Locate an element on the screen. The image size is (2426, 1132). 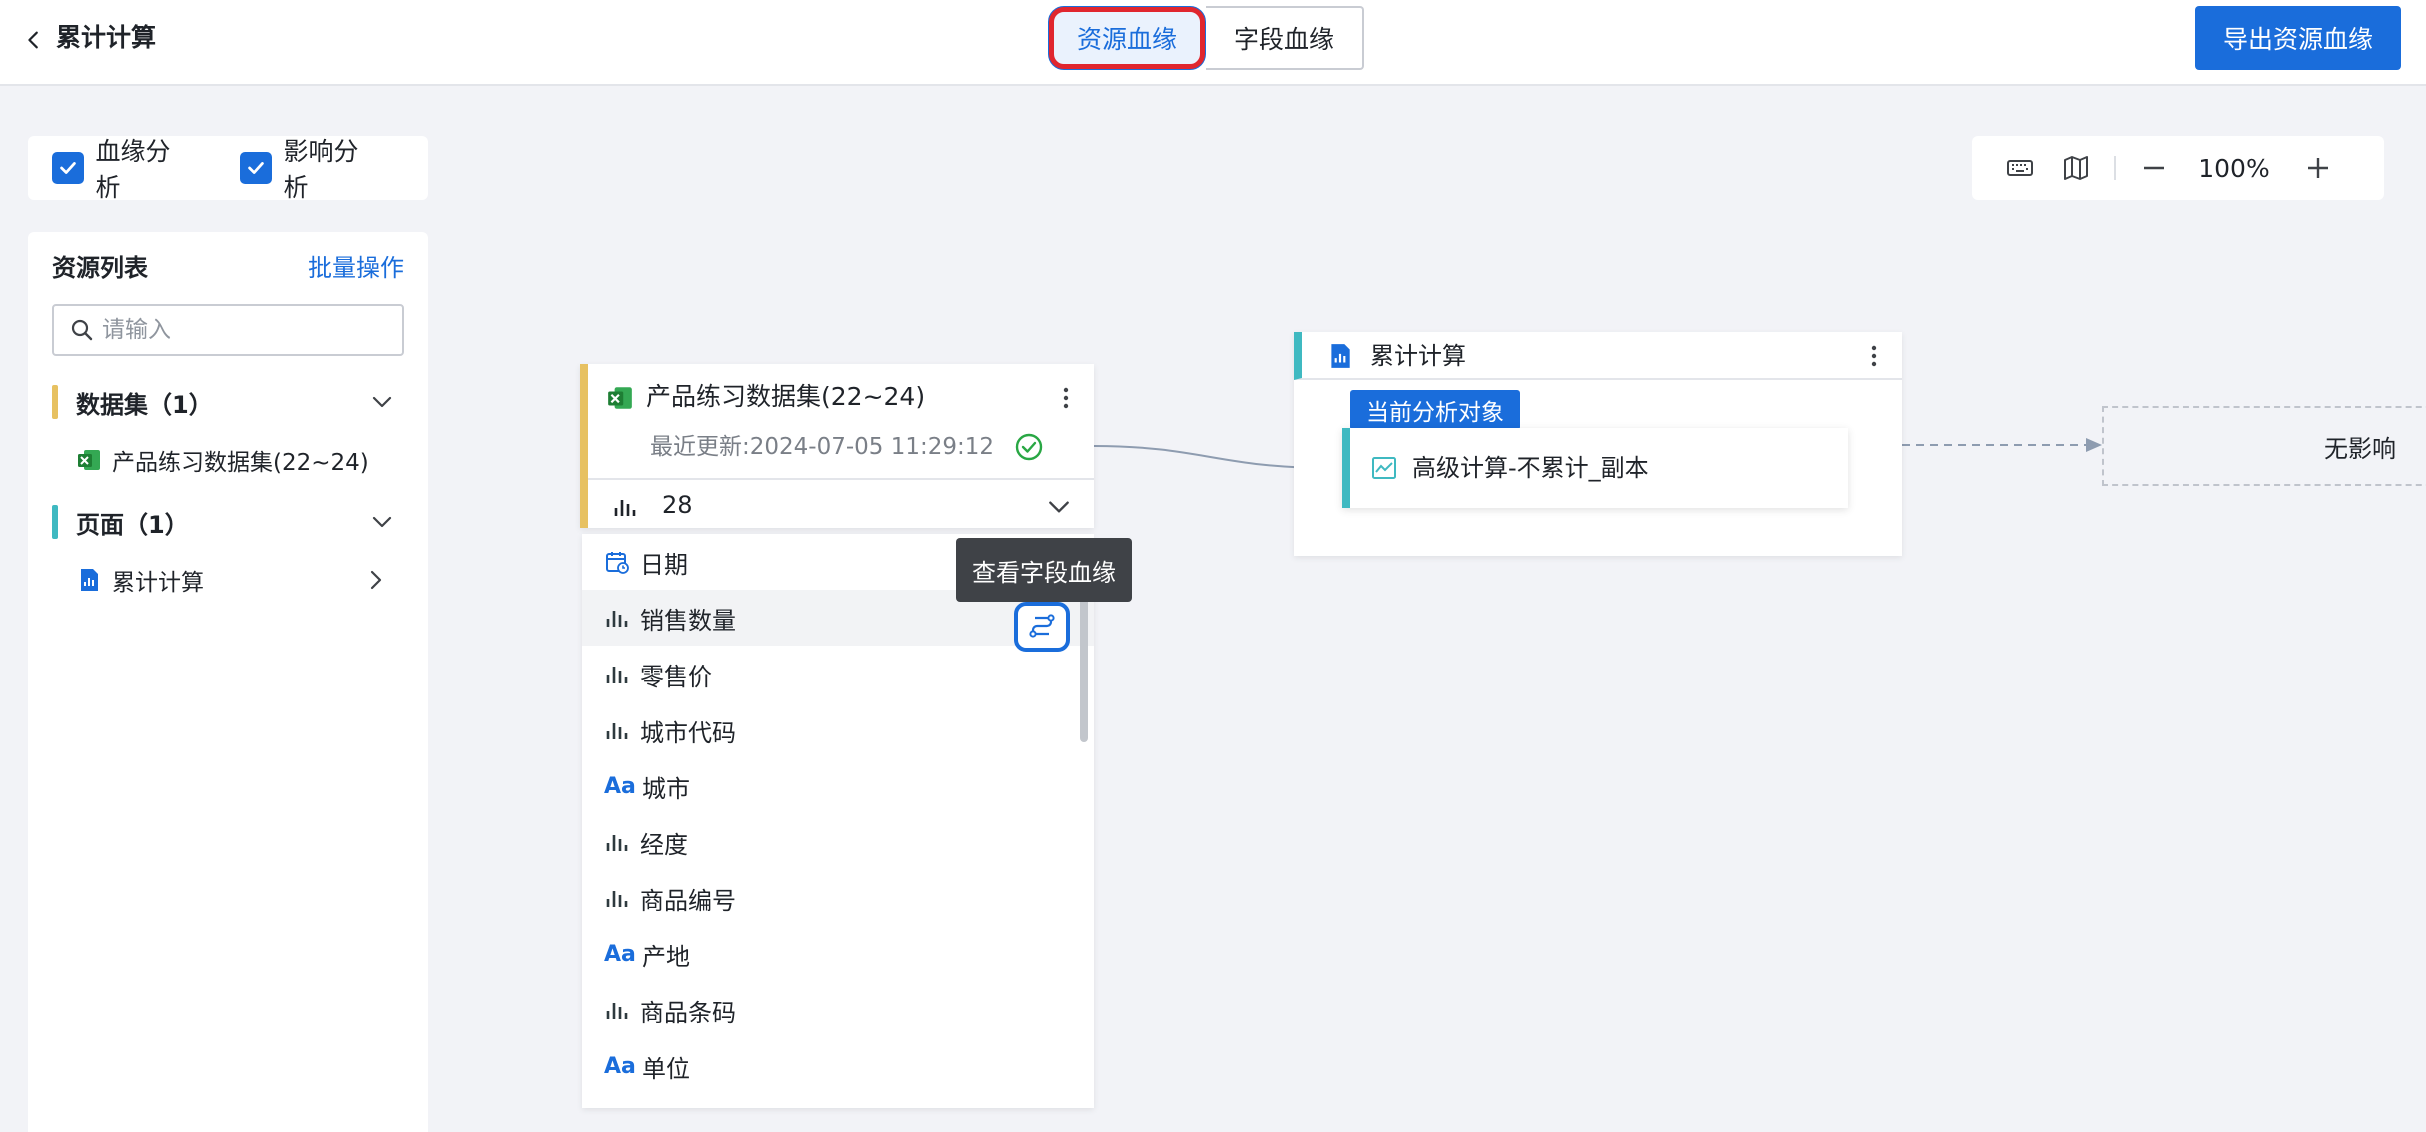
group-datasets-label: 数据集（1） is located at coordinates (144, 404).